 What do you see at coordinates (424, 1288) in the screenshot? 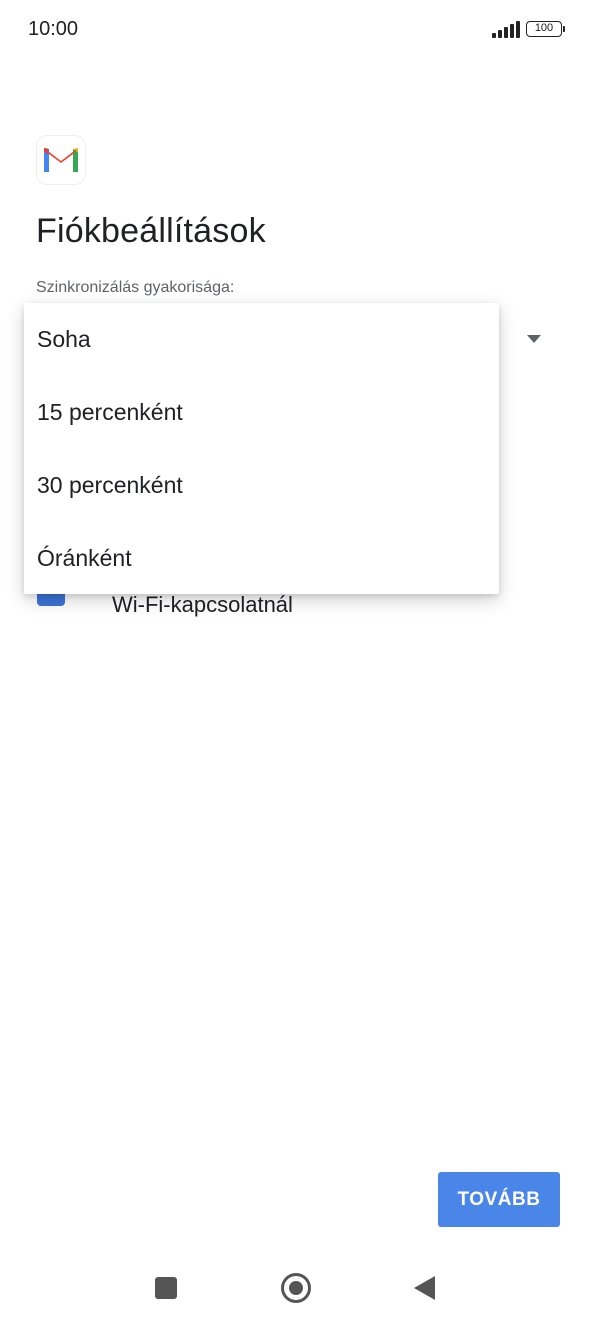
I see `triangle-back-icon` at bounding box center [424, 1288].